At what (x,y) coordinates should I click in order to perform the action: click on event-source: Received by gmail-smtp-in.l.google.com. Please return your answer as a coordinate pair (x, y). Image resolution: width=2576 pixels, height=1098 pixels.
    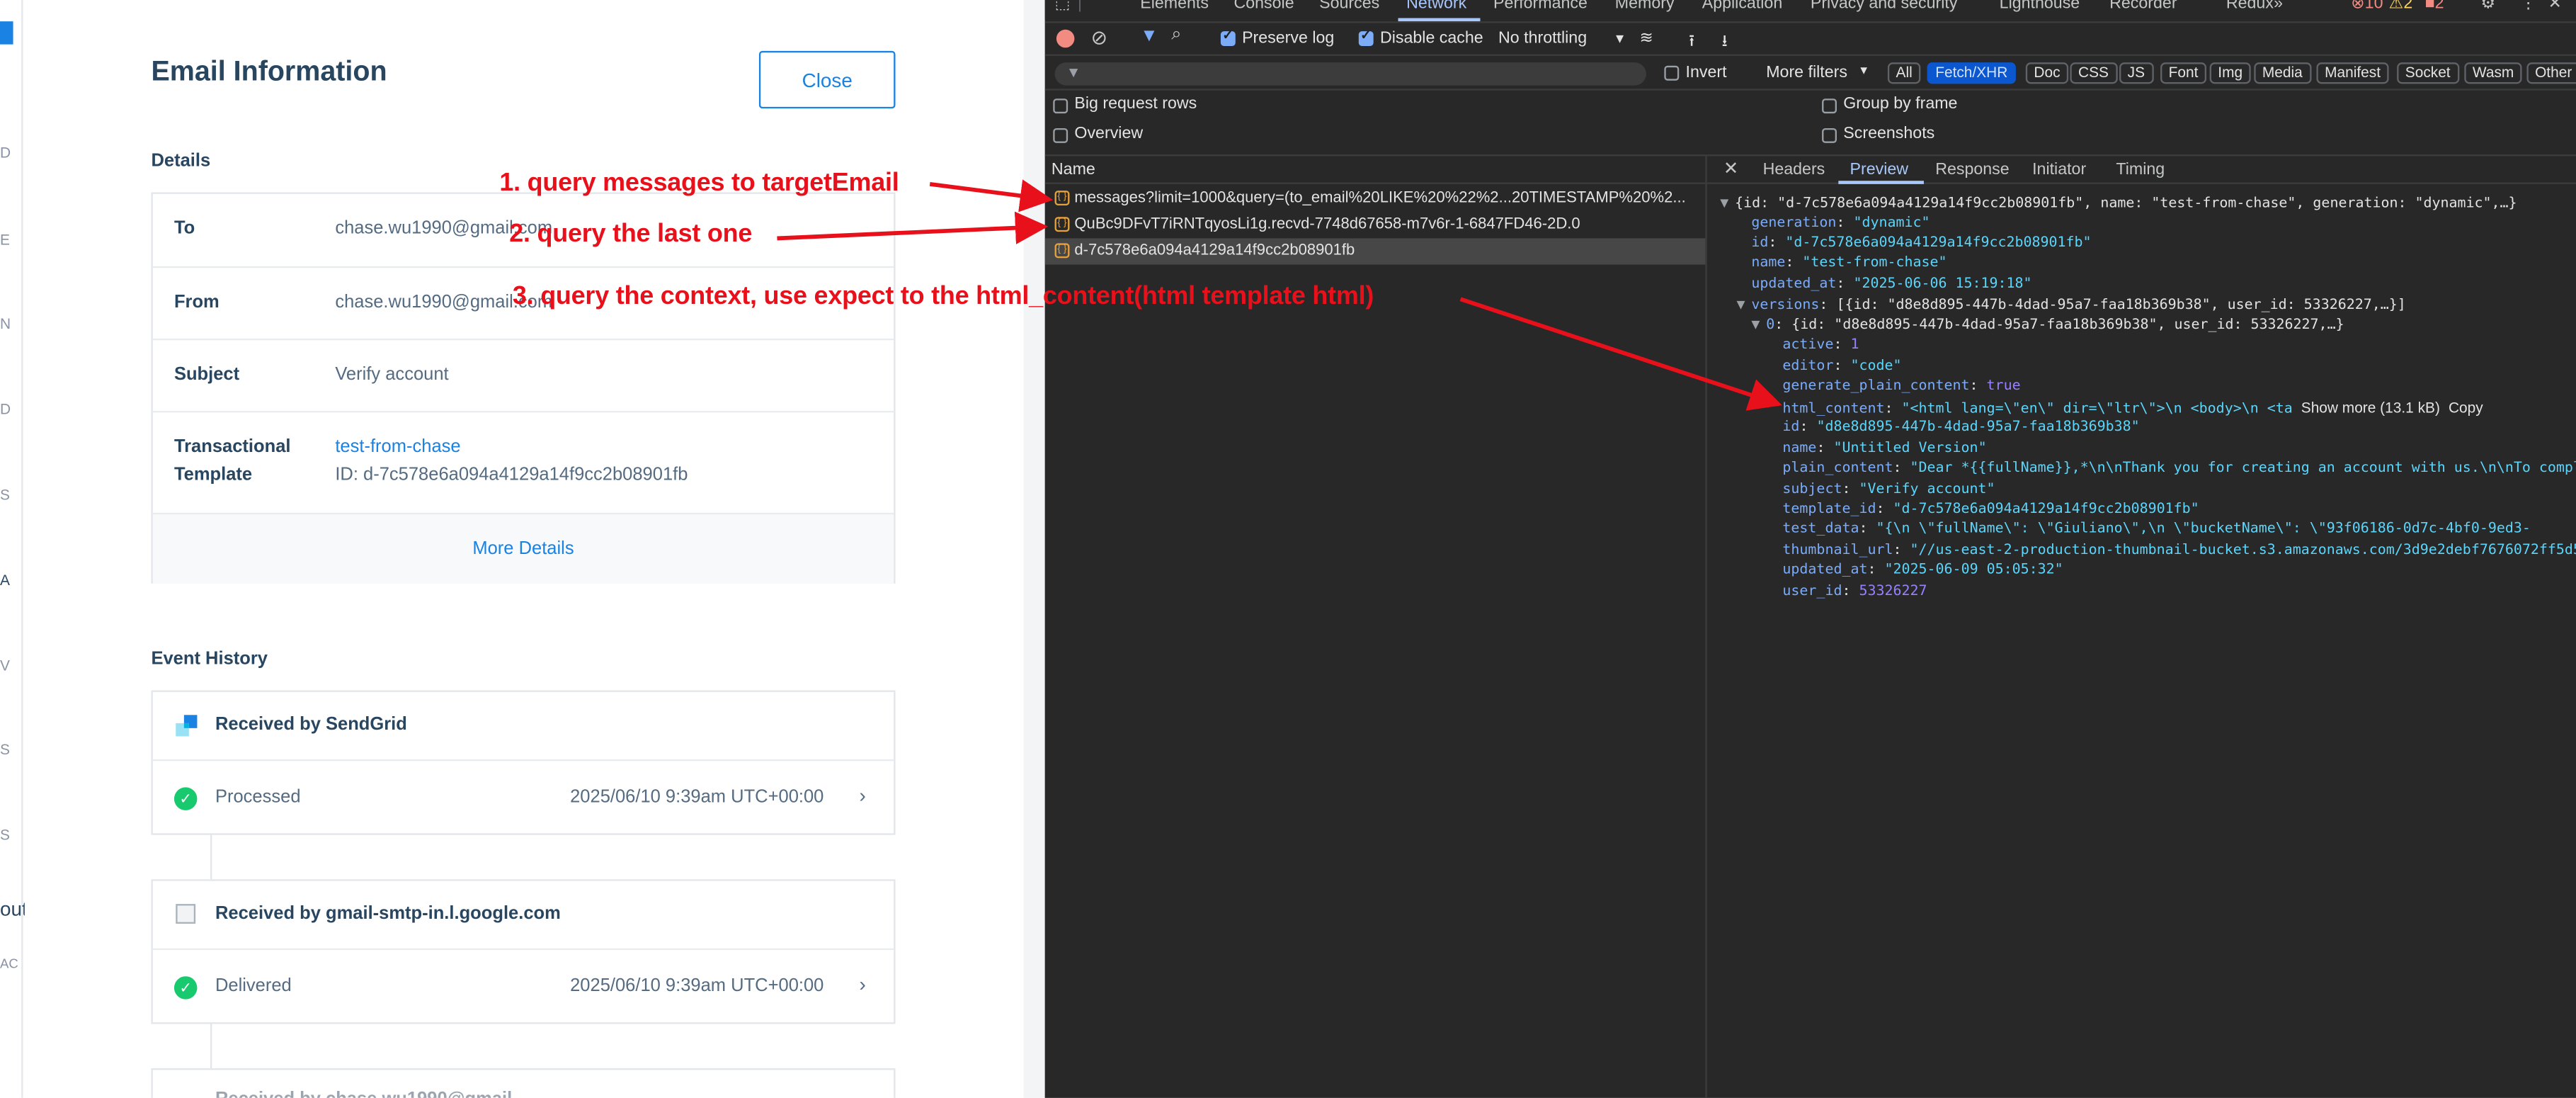
    Looking at the image, I should click on (388, 914).